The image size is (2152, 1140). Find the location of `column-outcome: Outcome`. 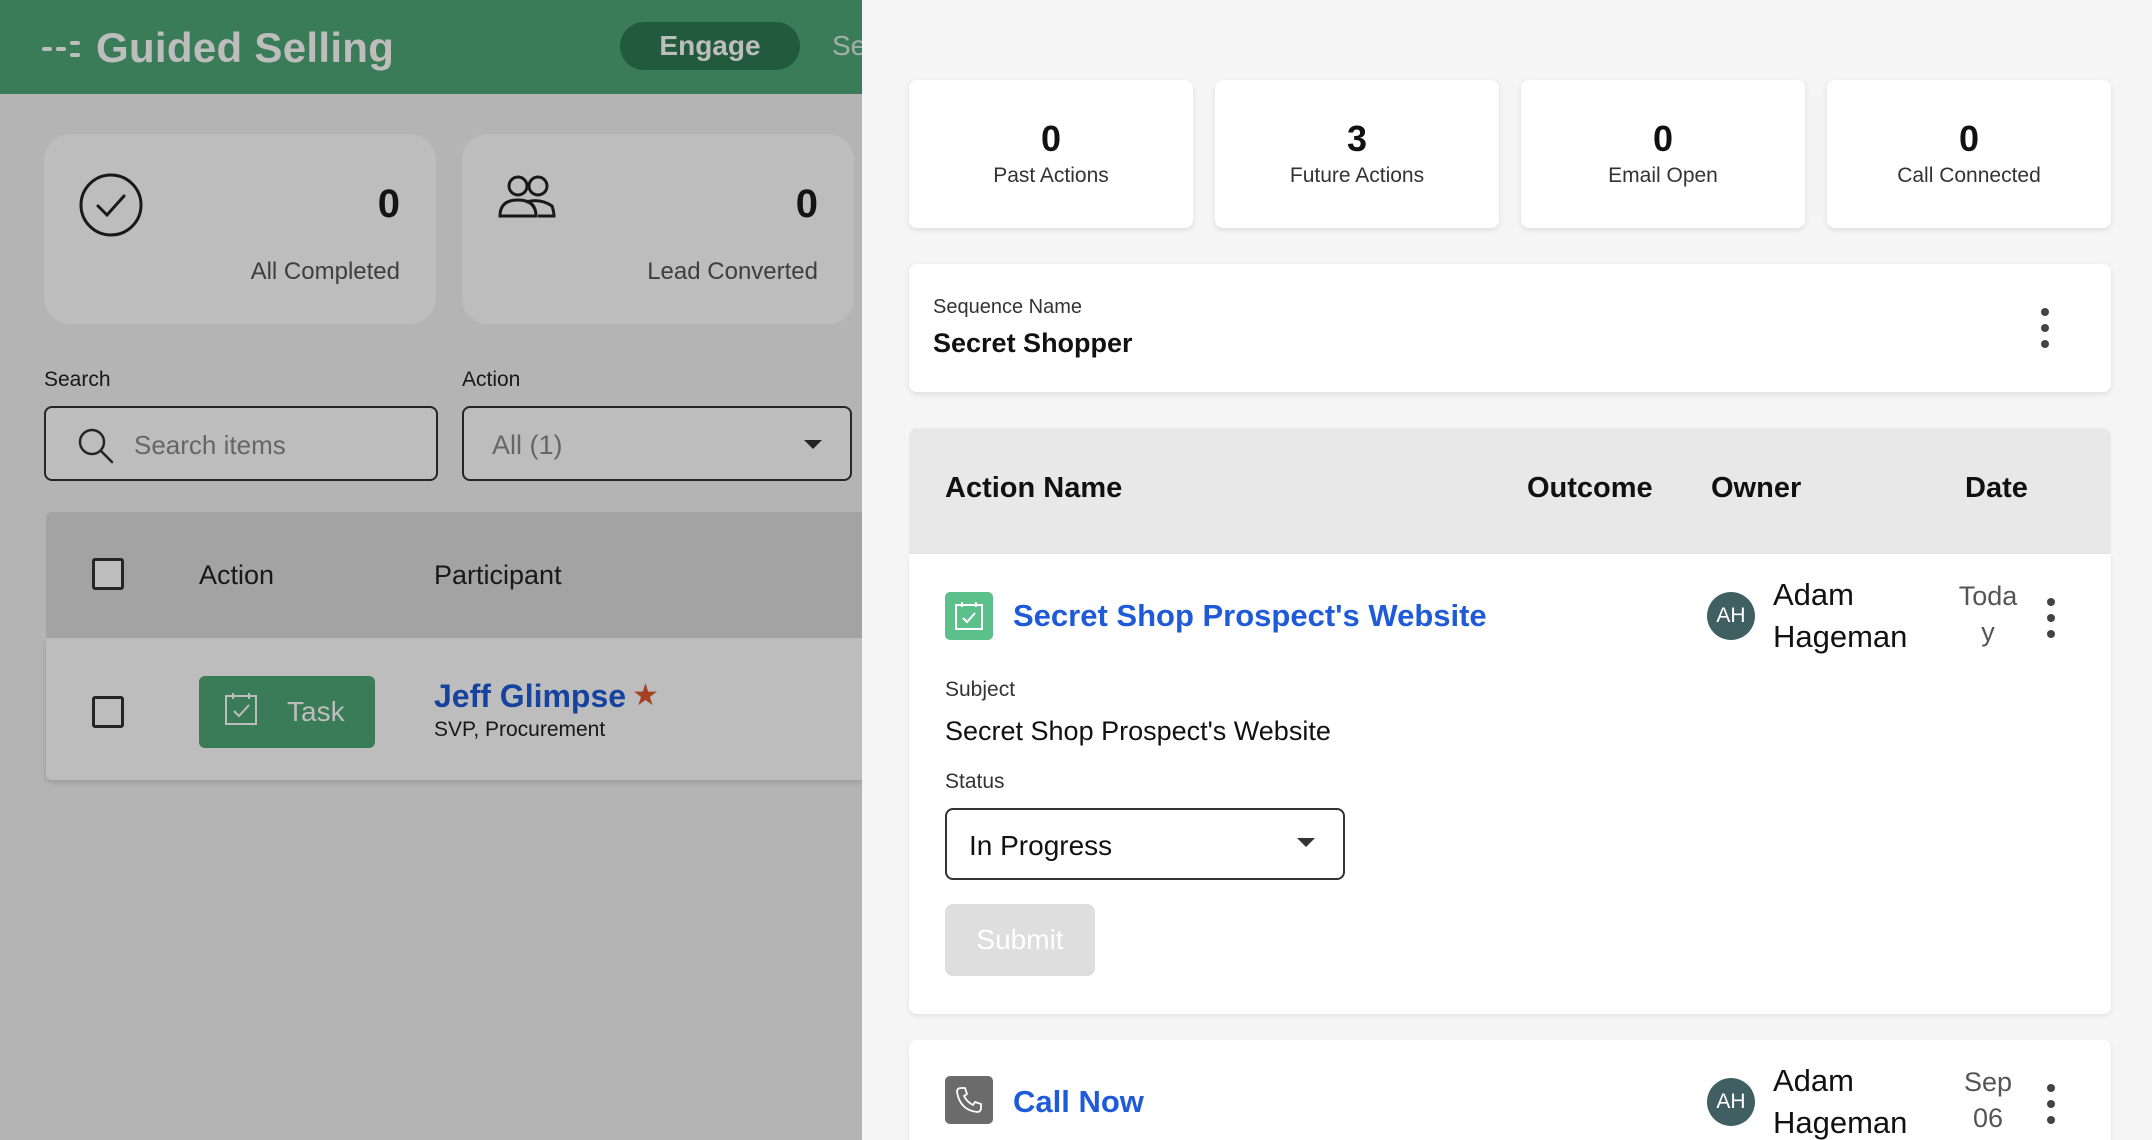

column-outcome: Outcome is located at coordinates (1590, 488).